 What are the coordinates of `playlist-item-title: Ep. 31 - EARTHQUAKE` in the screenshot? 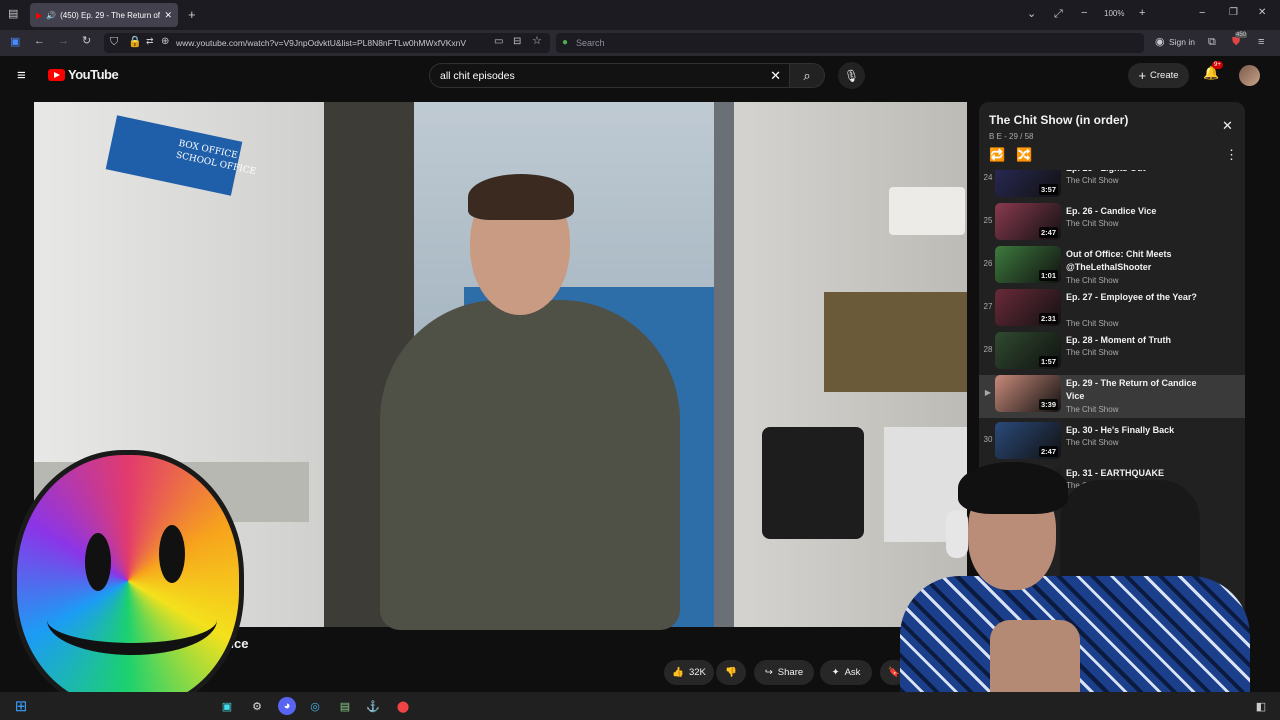 It's located at (1141, 473).